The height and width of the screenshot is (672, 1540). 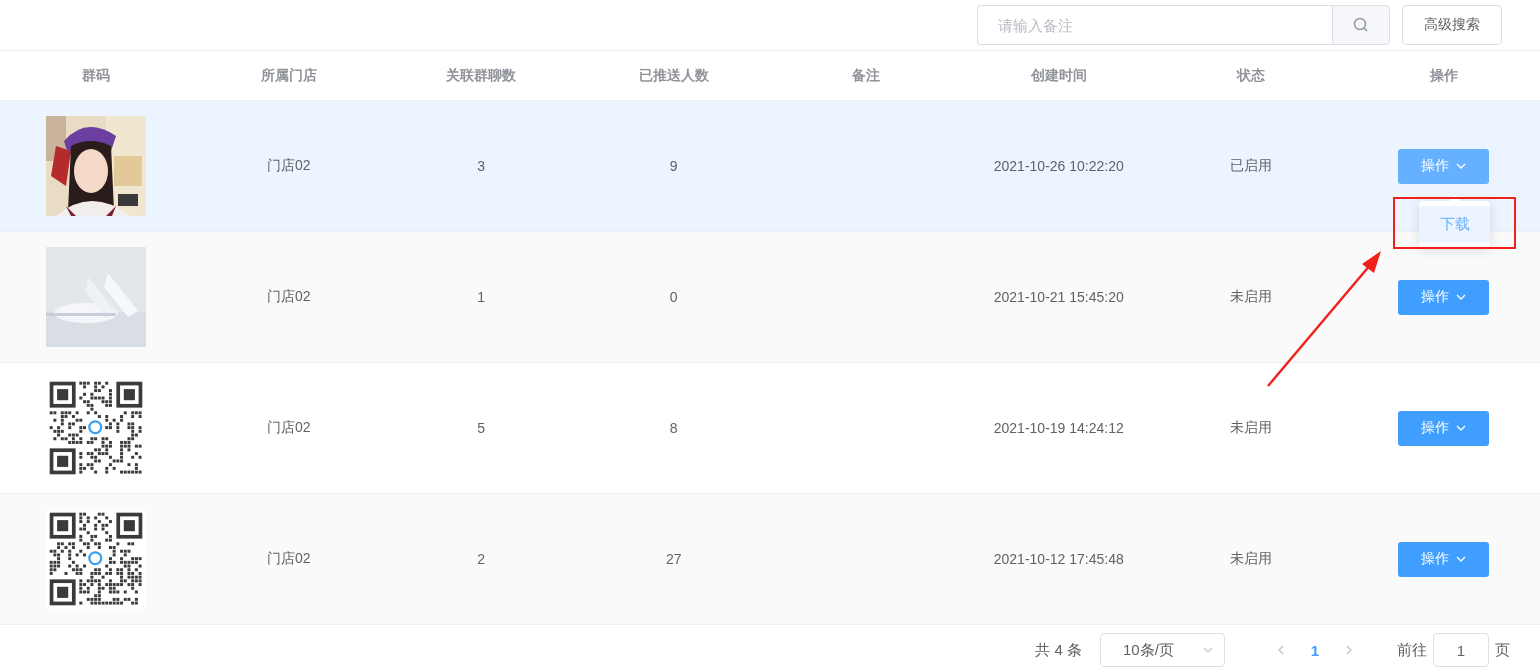 What do you see at coordinates (673, 75) in the screenshot?
I see `column-header: 已推送人数` at bounding box center [673, 75].